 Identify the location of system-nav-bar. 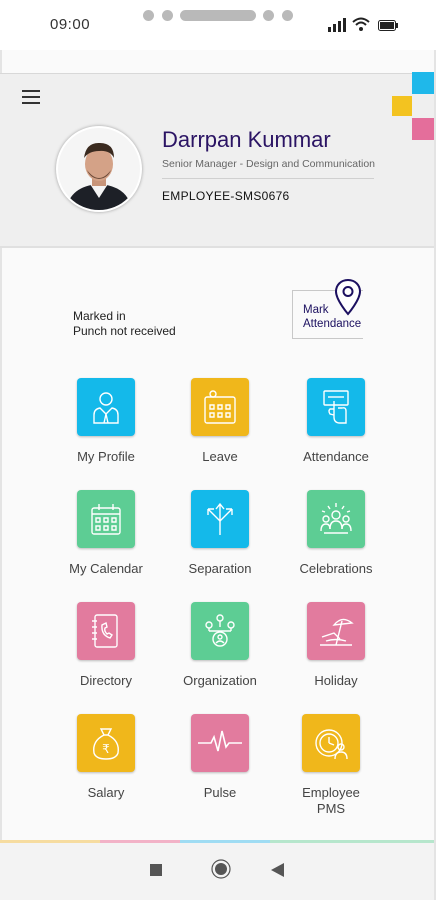
(217, 871).